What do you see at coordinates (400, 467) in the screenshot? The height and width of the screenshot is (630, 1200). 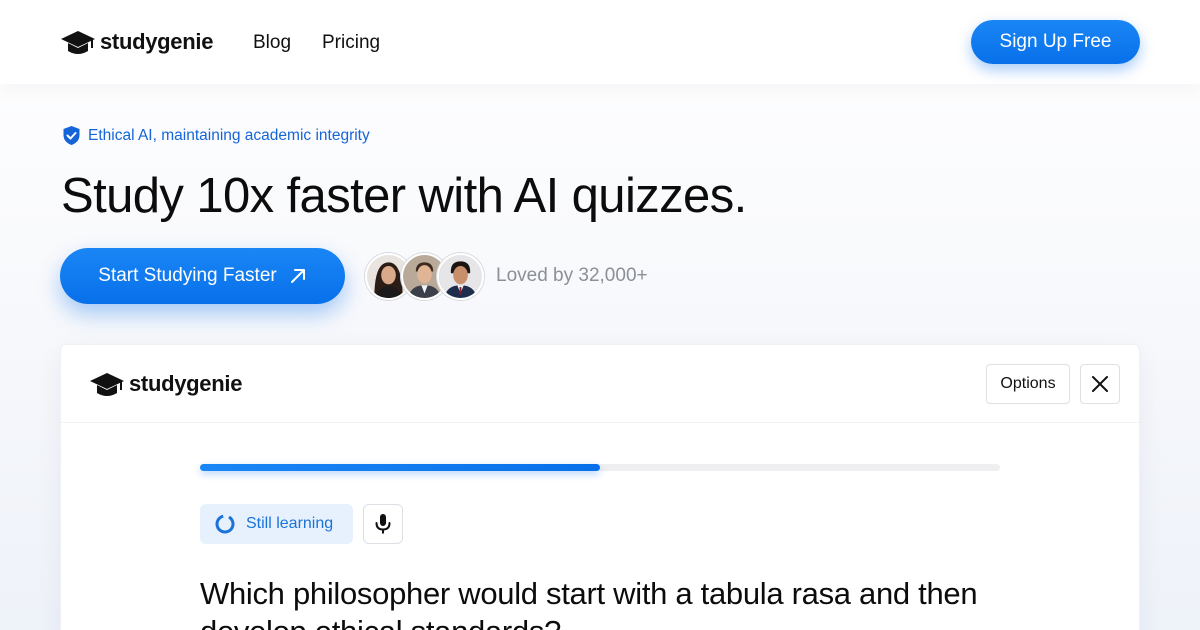 I see `progress-bar-fill` at bounding box center [400, 467].